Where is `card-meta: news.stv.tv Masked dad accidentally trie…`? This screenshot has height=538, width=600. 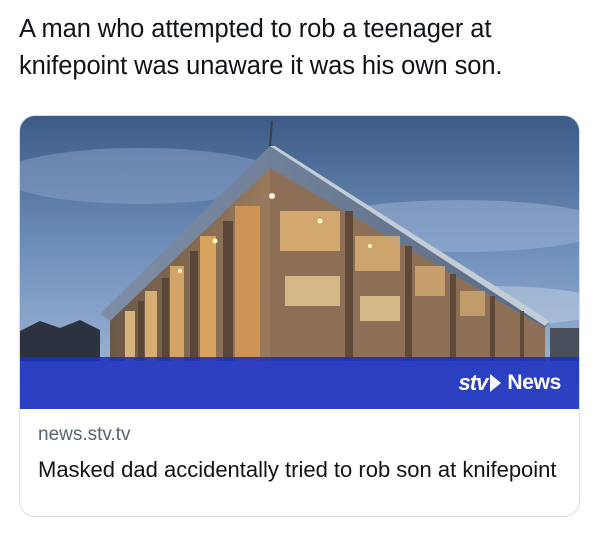 card-meta: news.stv.tv Masked dad accidentally trie… is located at coordinates (298, 453).